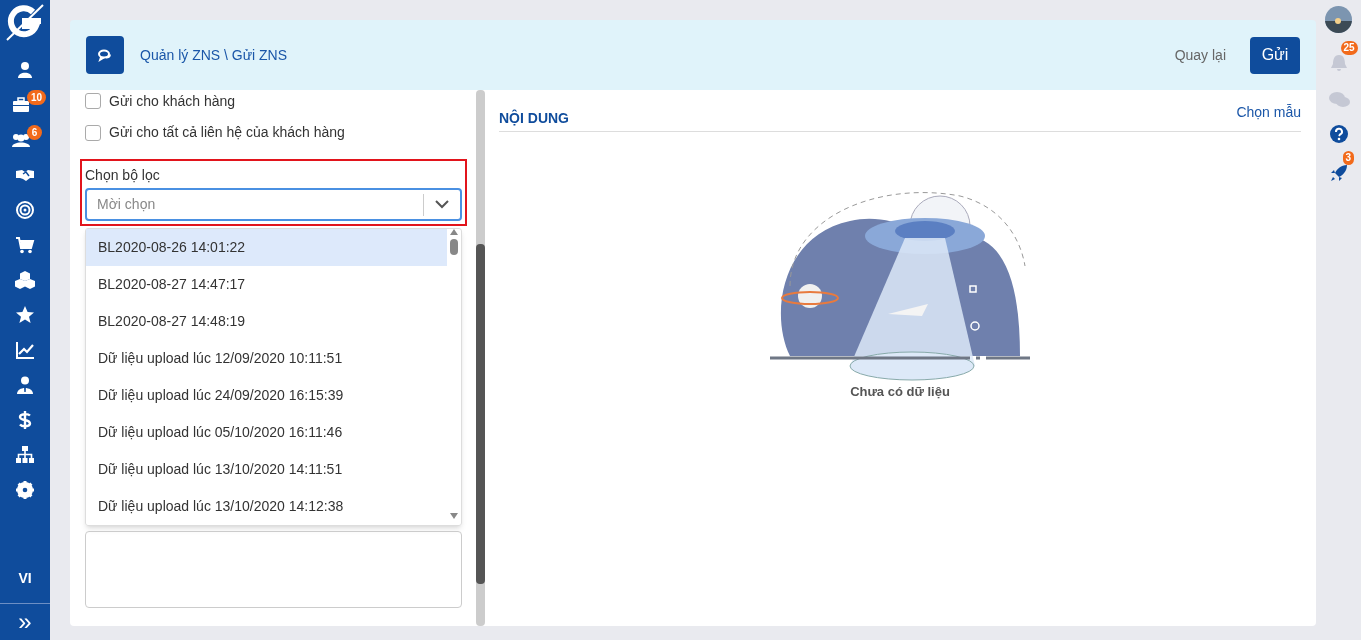 Image resolution: width=1361 pixels, height=640 pixels. What do you see at coordinates (21, 104) in the screenshot?
I see `briefcase-icon` at bounding box center [21, 104].